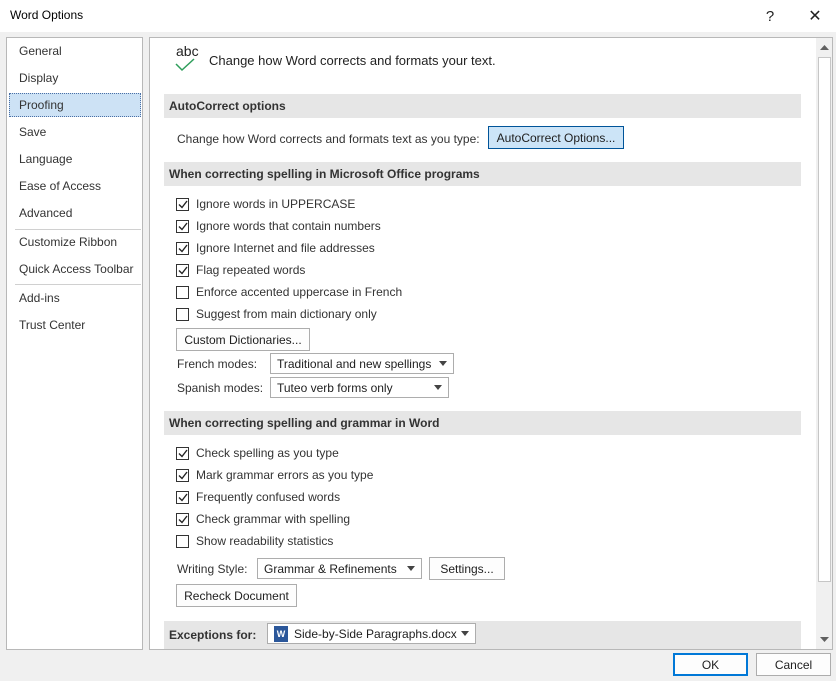  Describe the element at coordinates (75, 132) in the screenshot. I see `nav-item-save: Save` at that location.